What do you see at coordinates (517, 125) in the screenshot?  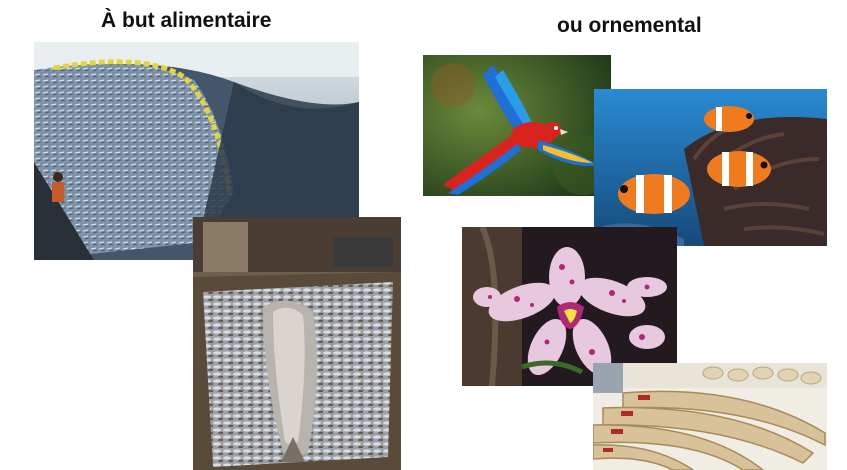 I see `macaw-photo` at bounding box center [517, 125].